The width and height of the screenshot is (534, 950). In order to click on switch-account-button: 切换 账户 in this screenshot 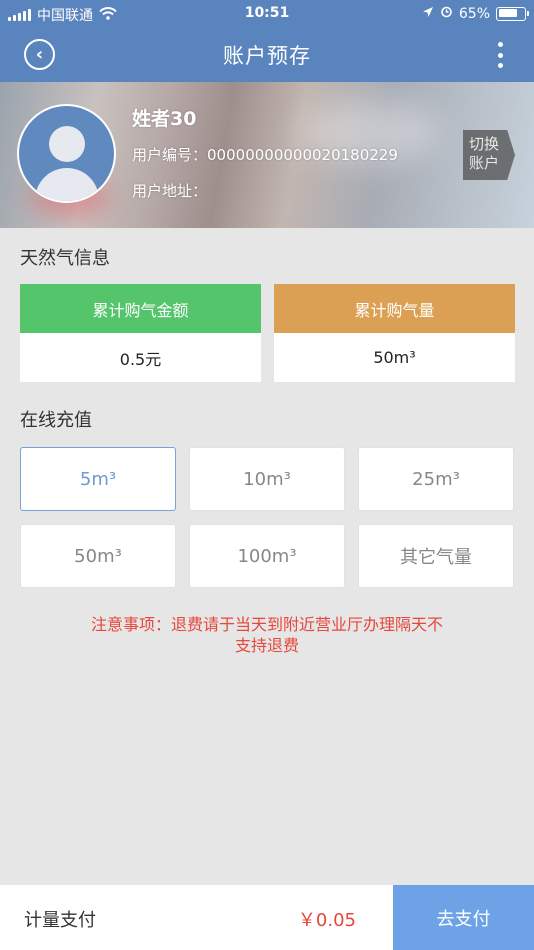, I will do `click(489, 155)`.